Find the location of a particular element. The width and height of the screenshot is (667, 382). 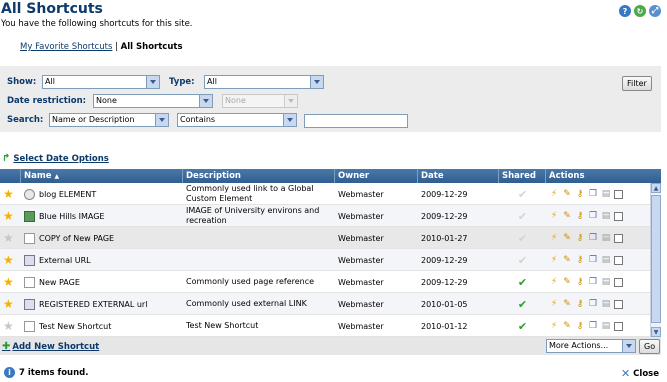

grid-scrollbar: ▲ ▼ is located at coordinates (655, 260).